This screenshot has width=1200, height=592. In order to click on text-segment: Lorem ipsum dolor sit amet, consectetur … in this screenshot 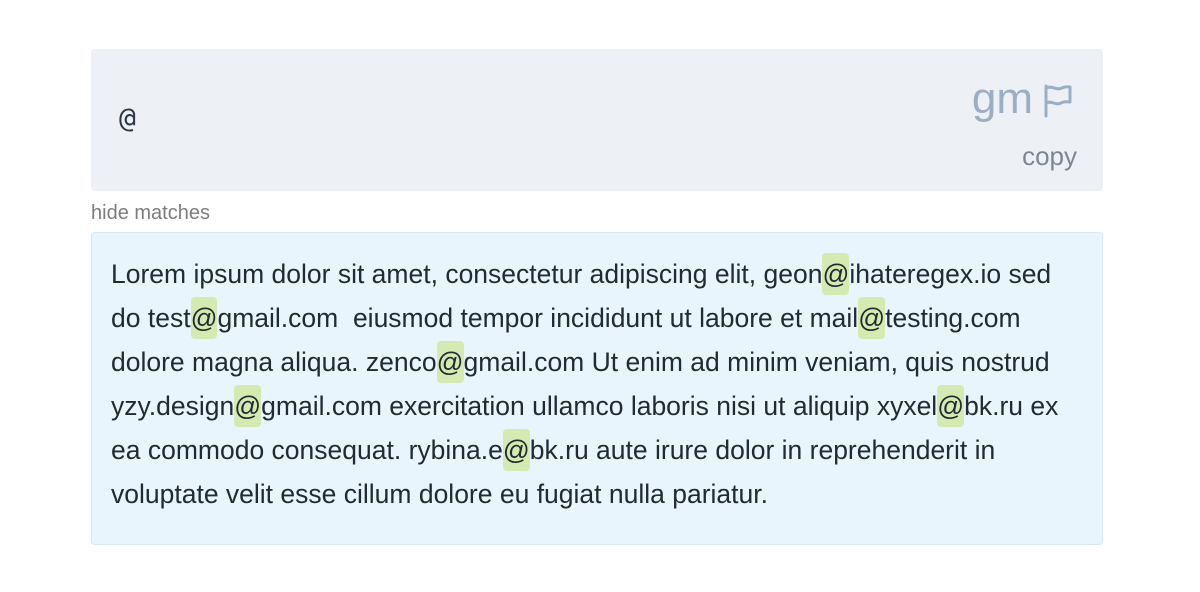, I will do `click(467, 274)`.